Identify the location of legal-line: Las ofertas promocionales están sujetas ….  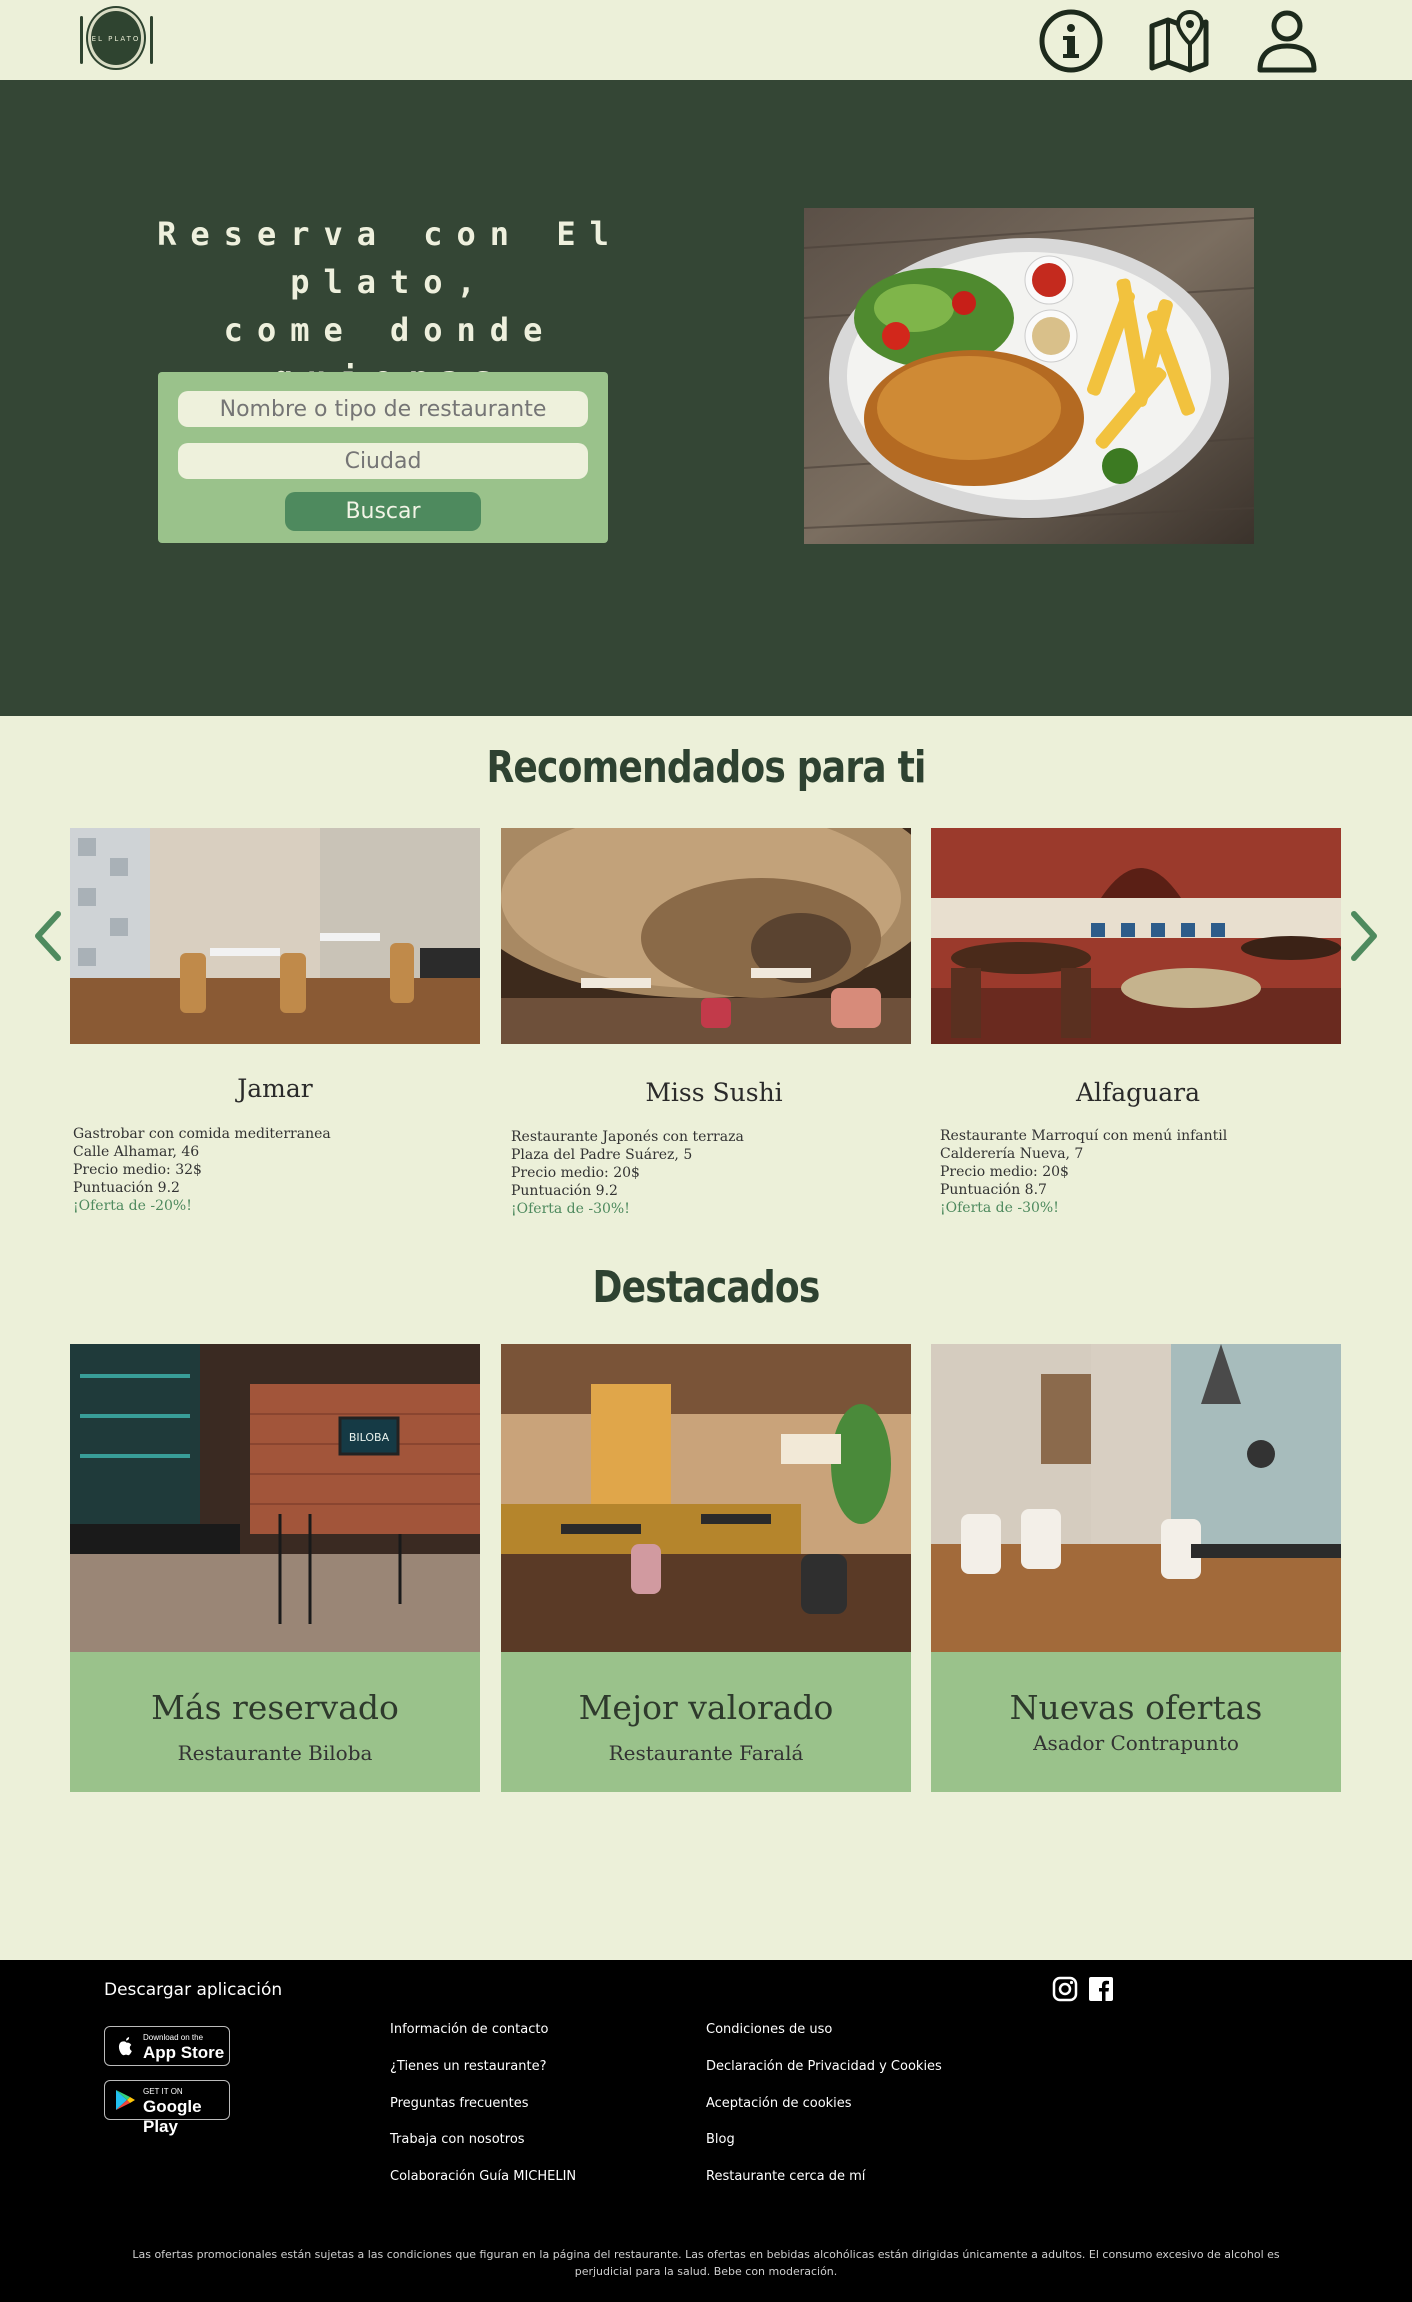
(706, 2254).